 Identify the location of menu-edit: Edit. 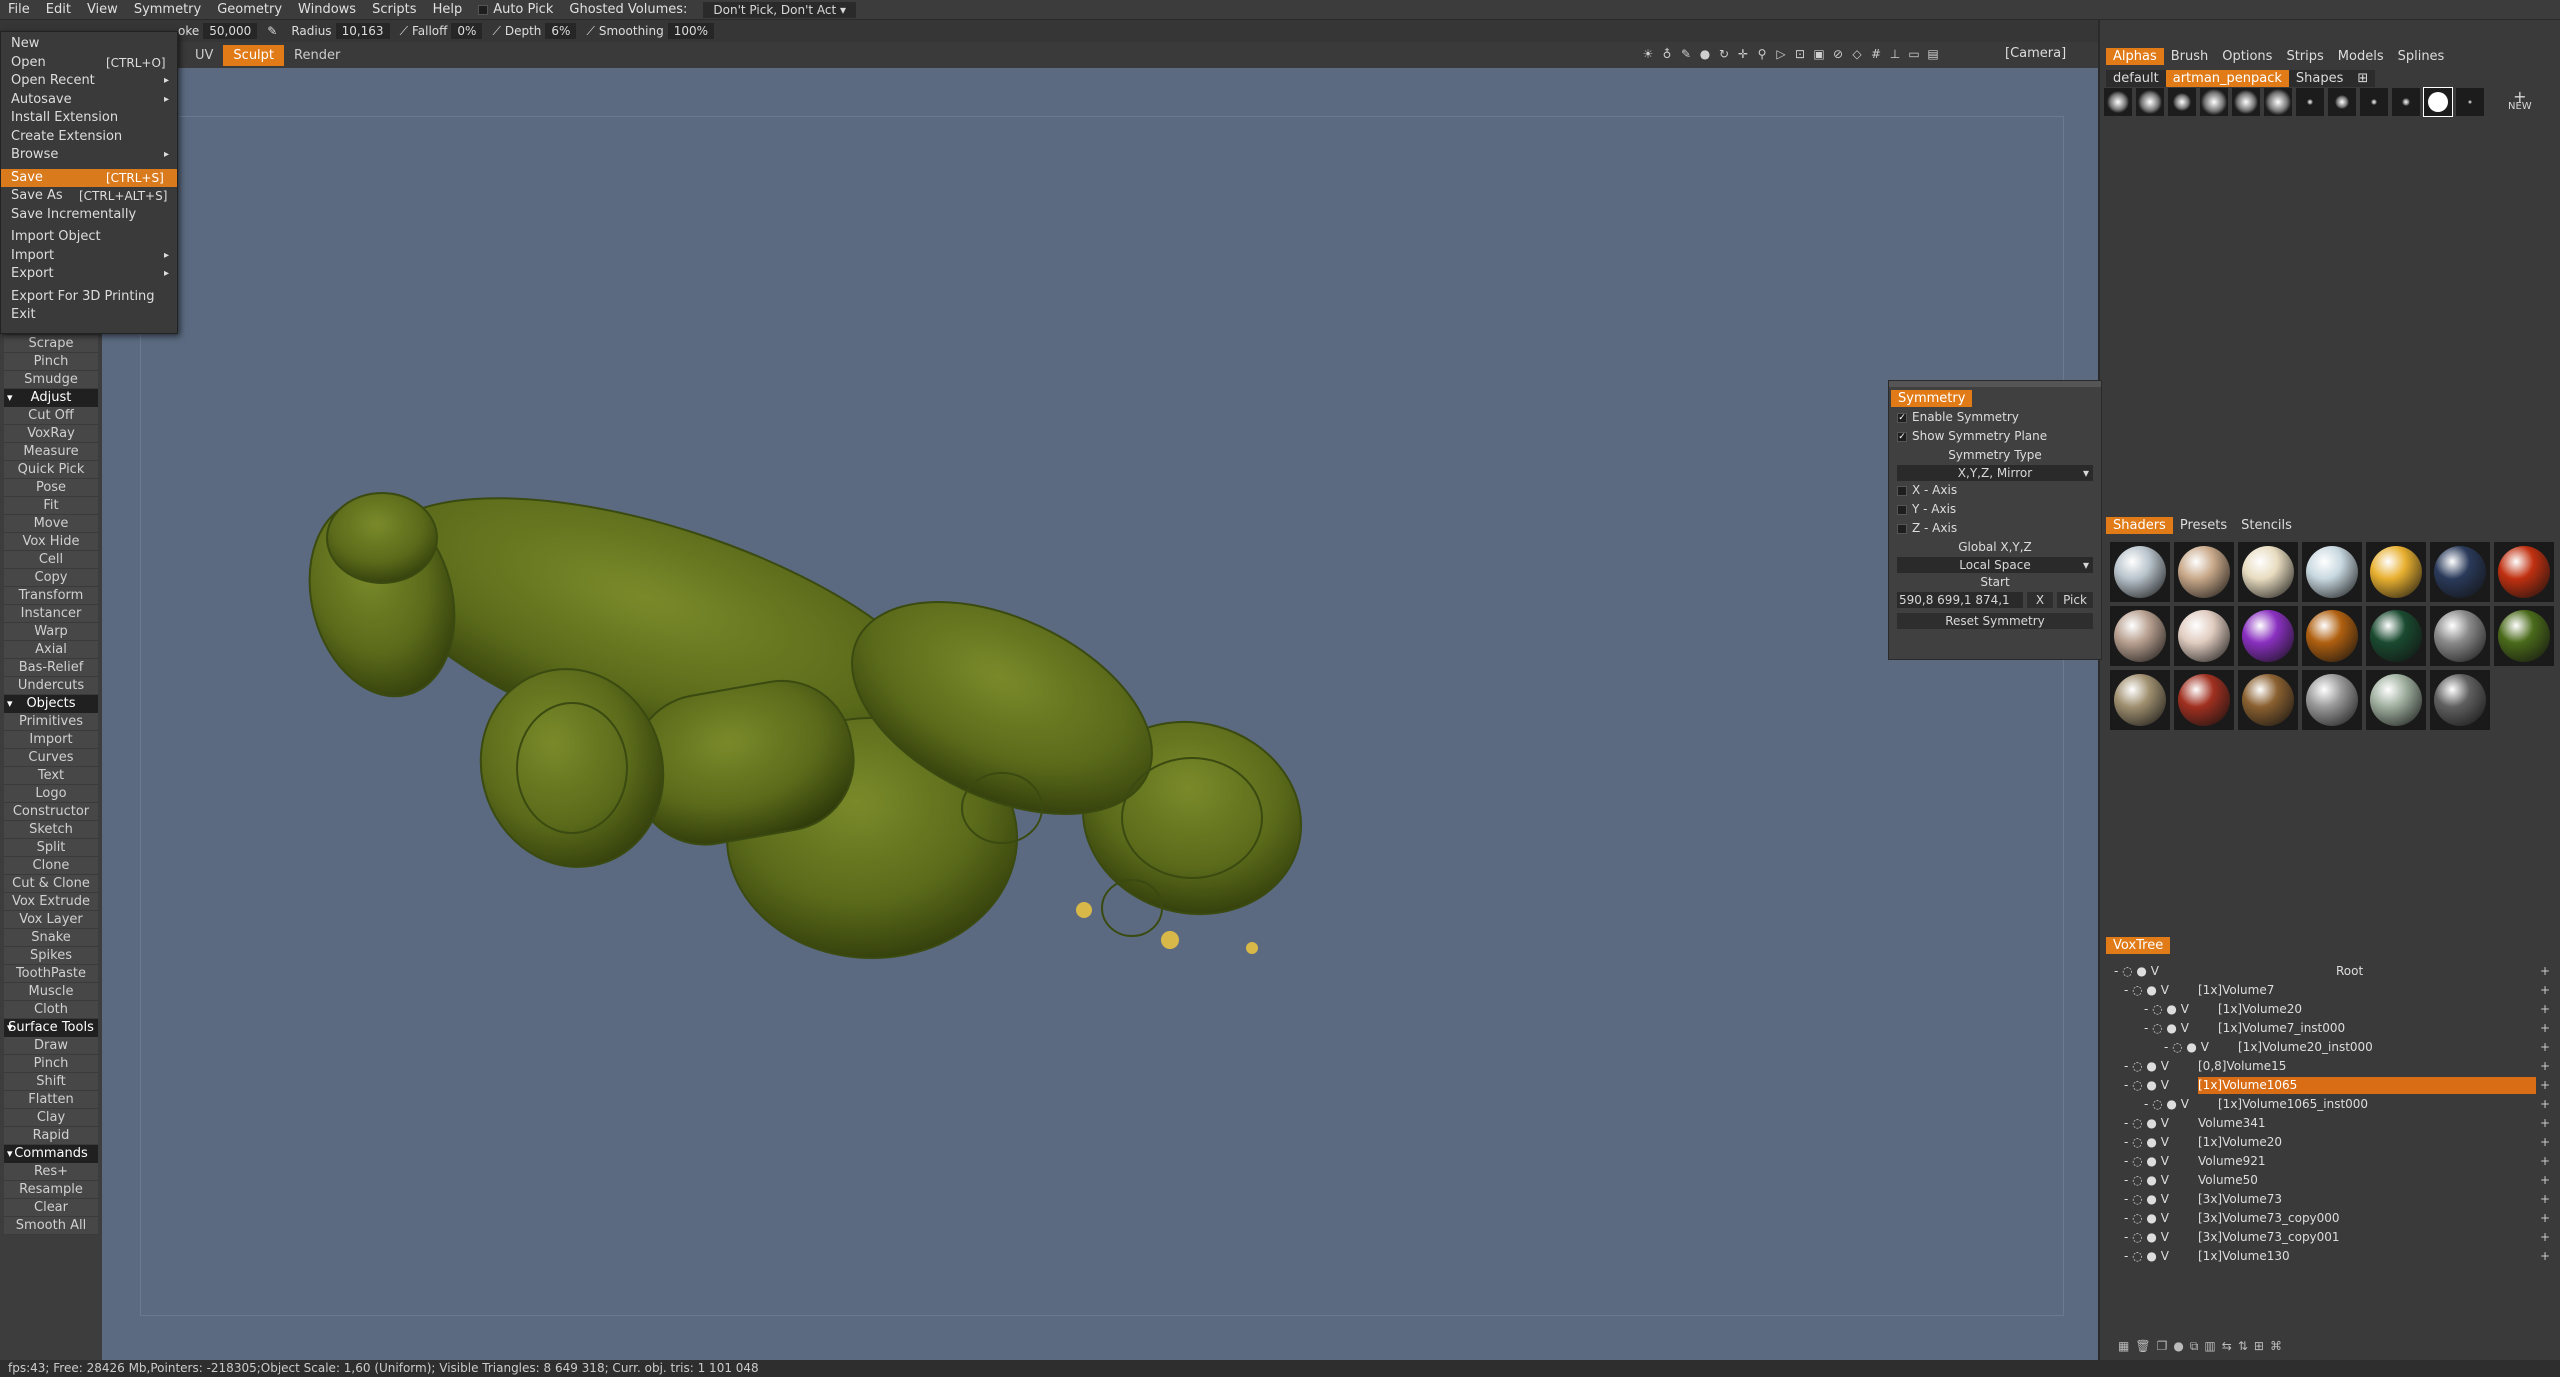
(58, 9).